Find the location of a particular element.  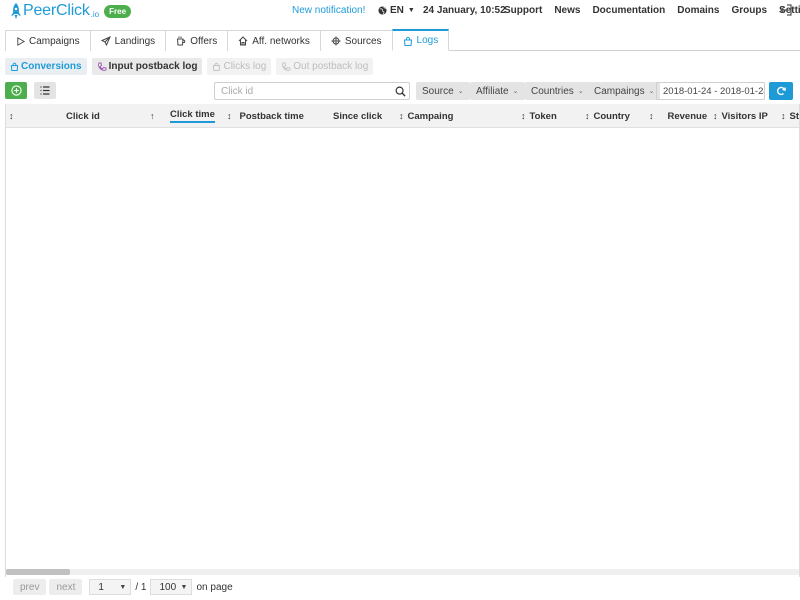

search-icon is located at coordinates (400, 91).